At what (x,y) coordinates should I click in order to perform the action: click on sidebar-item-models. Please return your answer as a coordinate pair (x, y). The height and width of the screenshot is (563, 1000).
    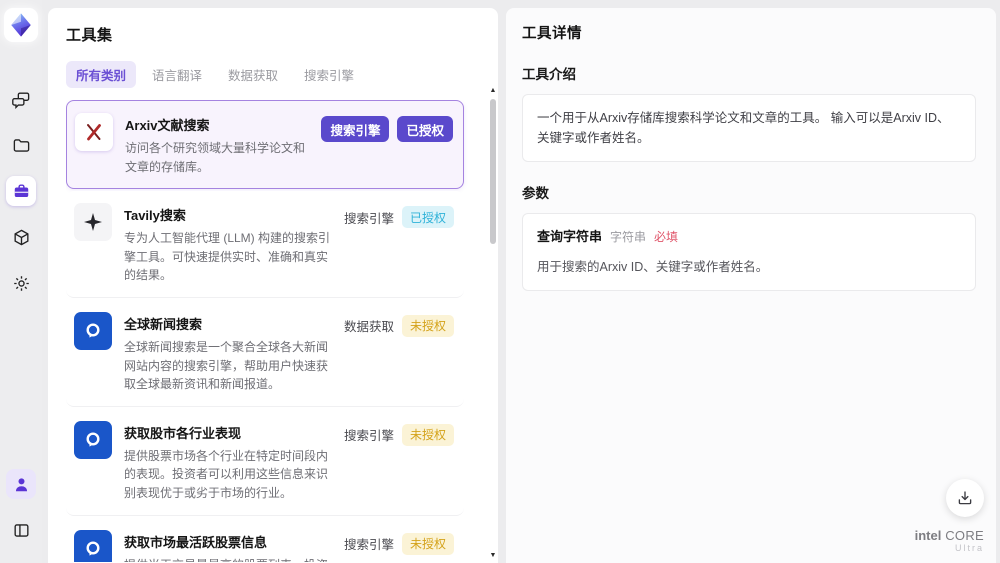
    Looking at the image, I should click on (21, 237).